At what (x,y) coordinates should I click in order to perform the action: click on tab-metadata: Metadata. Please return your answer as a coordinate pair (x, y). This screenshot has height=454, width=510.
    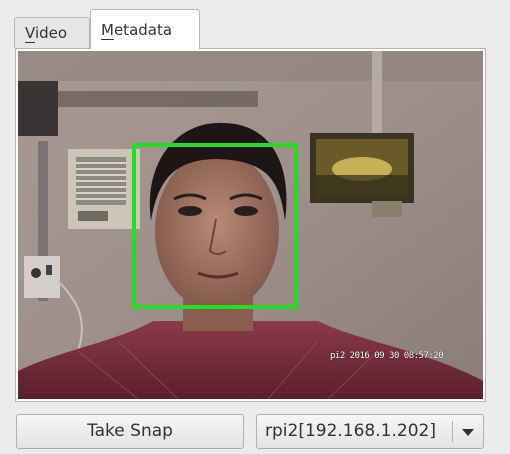
    Looking at the image, I should click on (145, 29).